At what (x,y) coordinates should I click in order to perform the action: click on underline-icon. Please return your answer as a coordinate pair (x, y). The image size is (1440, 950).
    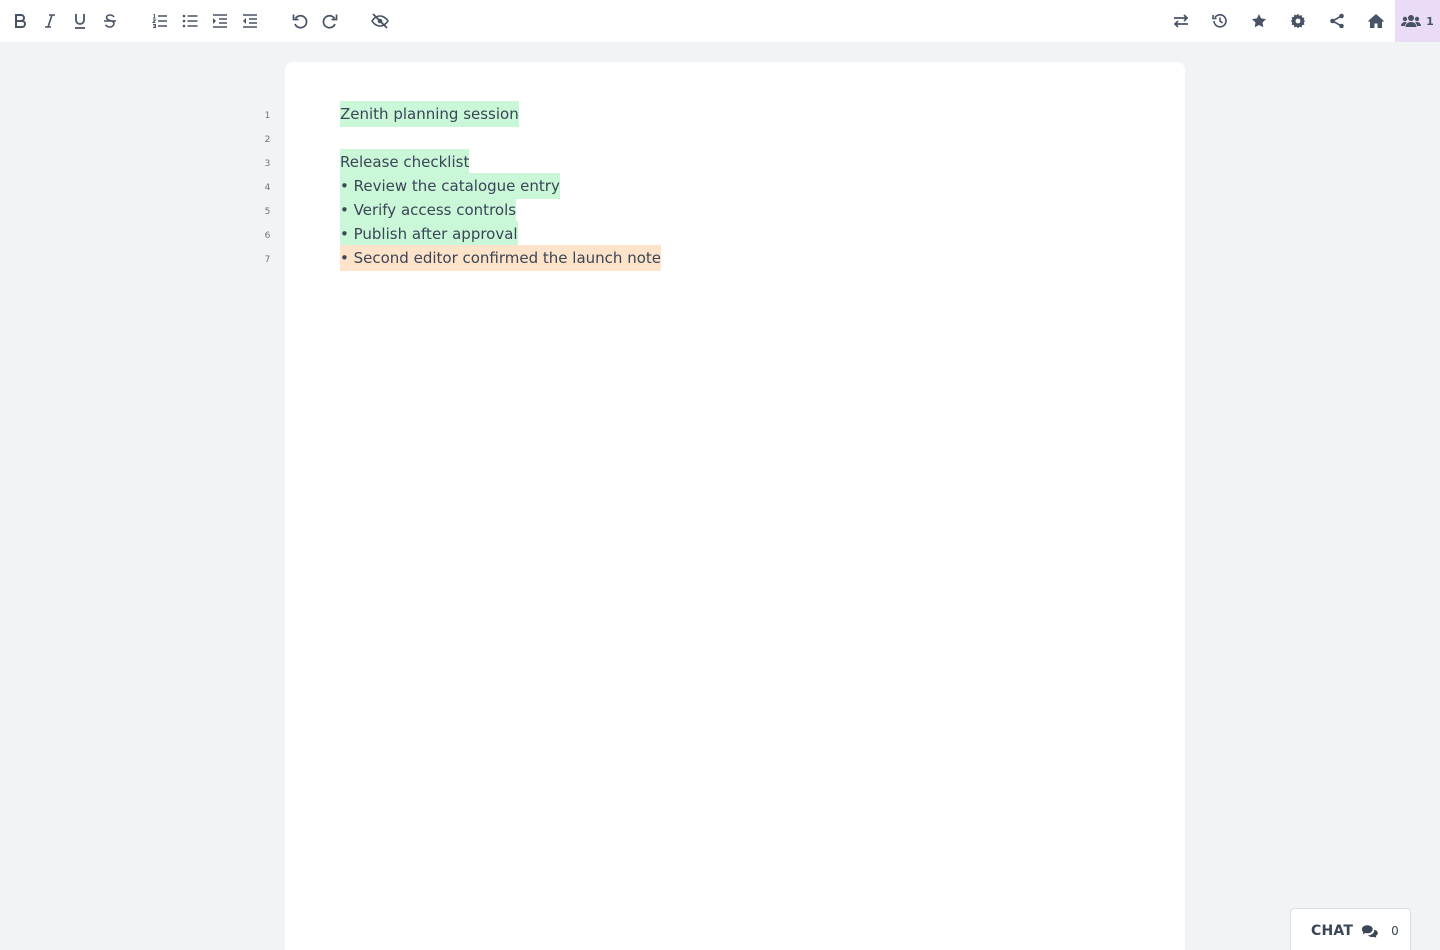
    Looking at the image, I should click on (80, 21).